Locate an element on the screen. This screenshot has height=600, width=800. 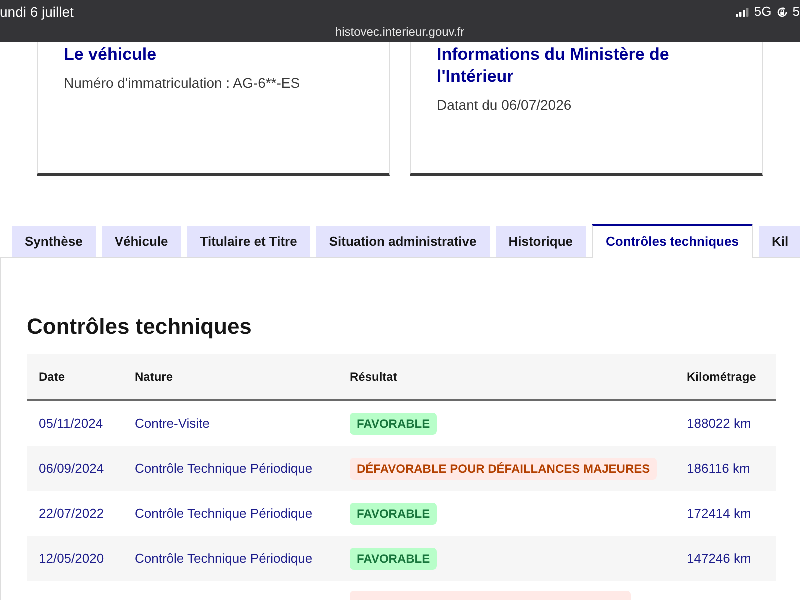
table-cell: 186116 km is located at coordinates (718, 468).